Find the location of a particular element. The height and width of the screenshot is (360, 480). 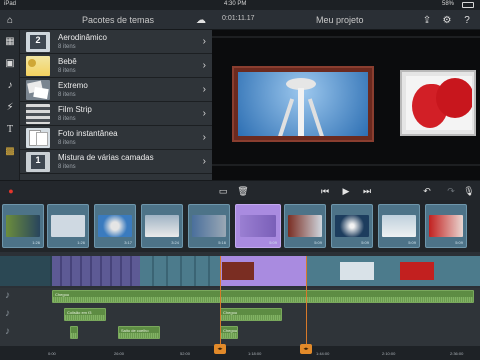

help-icon: ? is located at coordinates (467, 20).